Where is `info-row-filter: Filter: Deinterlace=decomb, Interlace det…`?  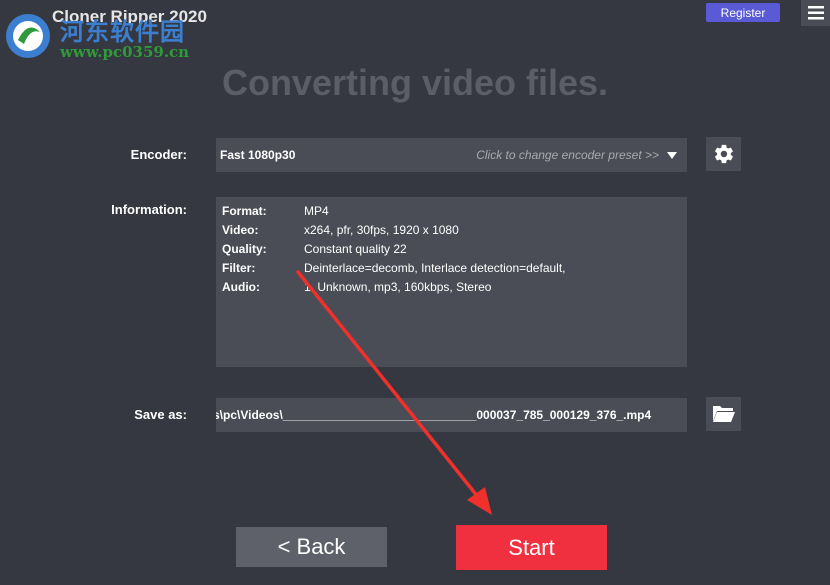
info-row-filter: Filter: Deinterlace=decomb, Interlace det… is located at coordinates (394, 268).